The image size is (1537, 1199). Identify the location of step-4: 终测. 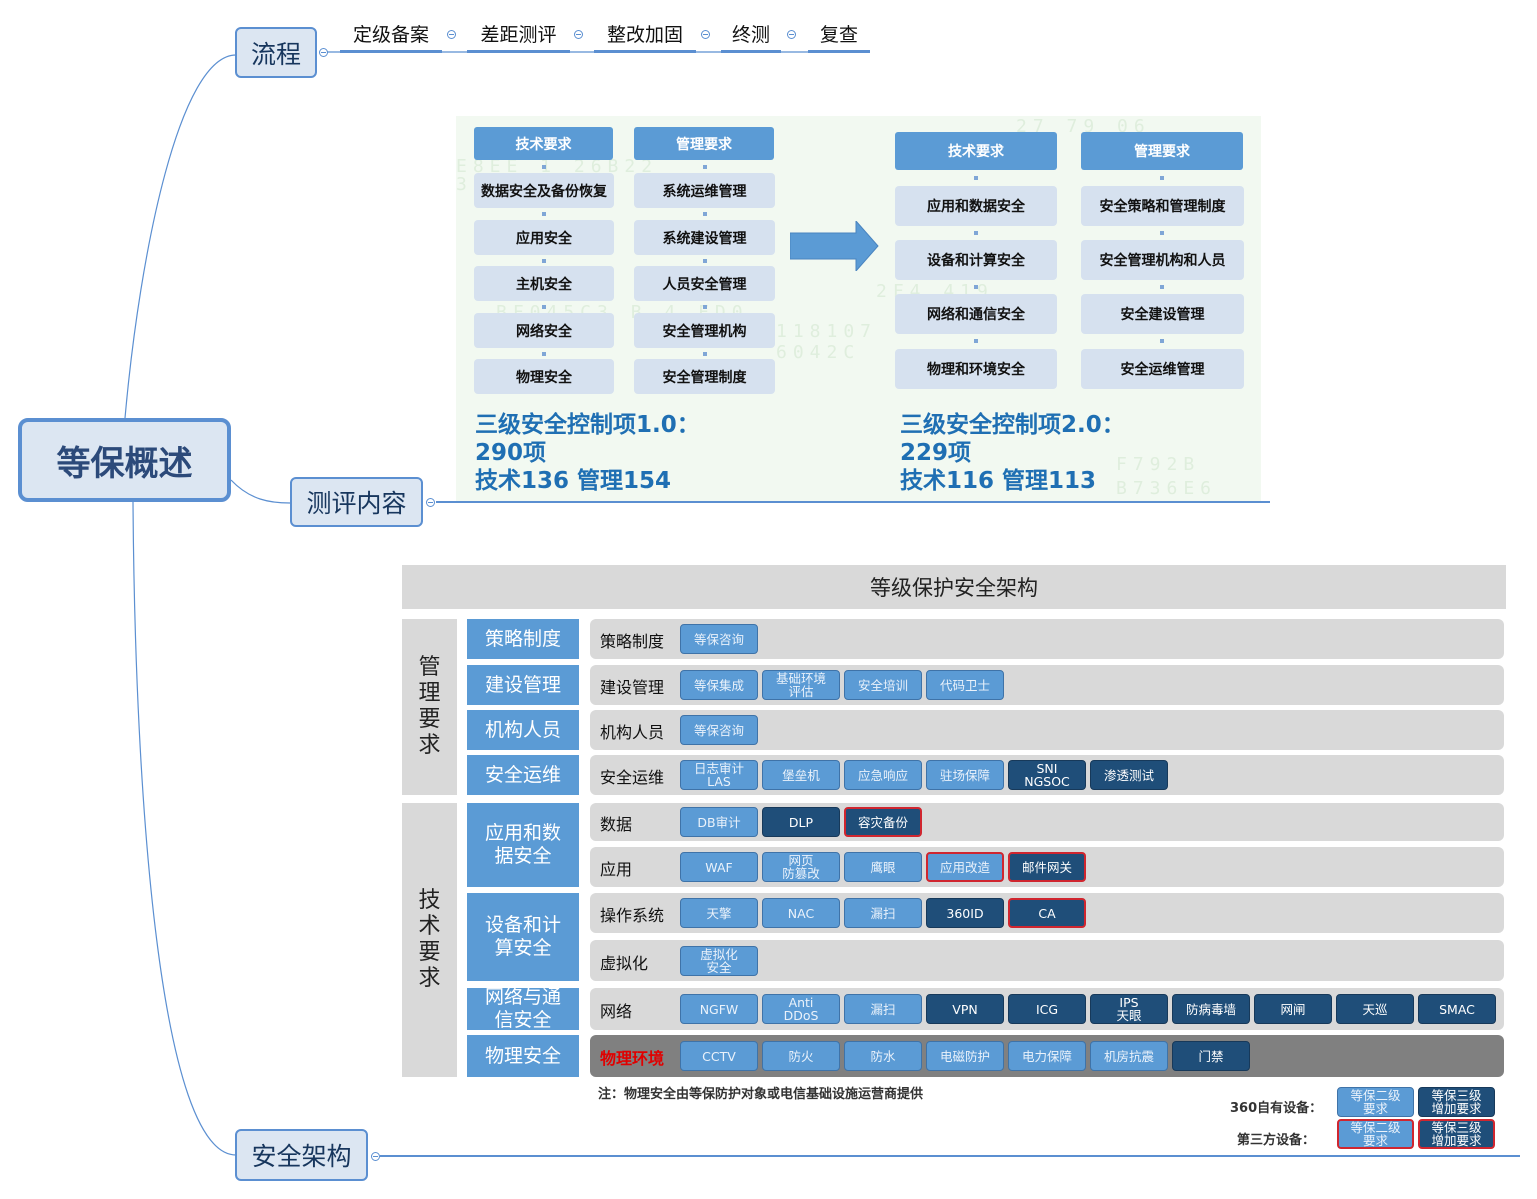
(751, 35).